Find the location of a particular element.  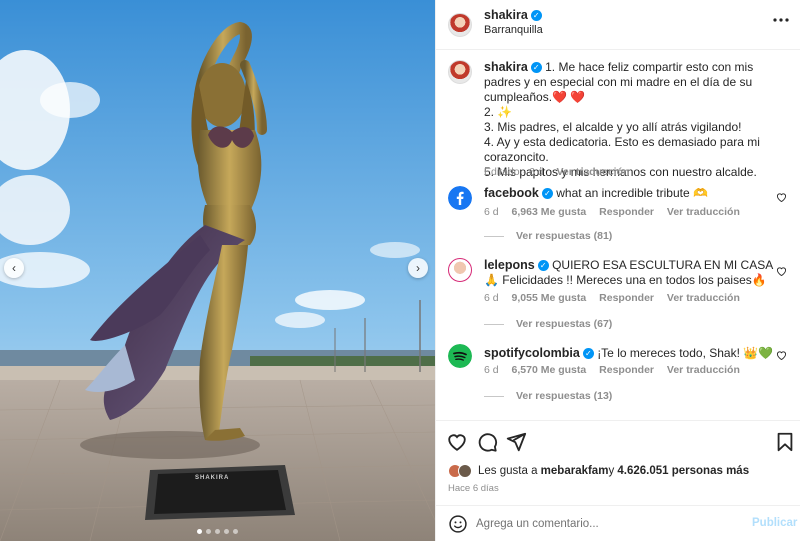

author-avatar is located at coordinates (460, 25).